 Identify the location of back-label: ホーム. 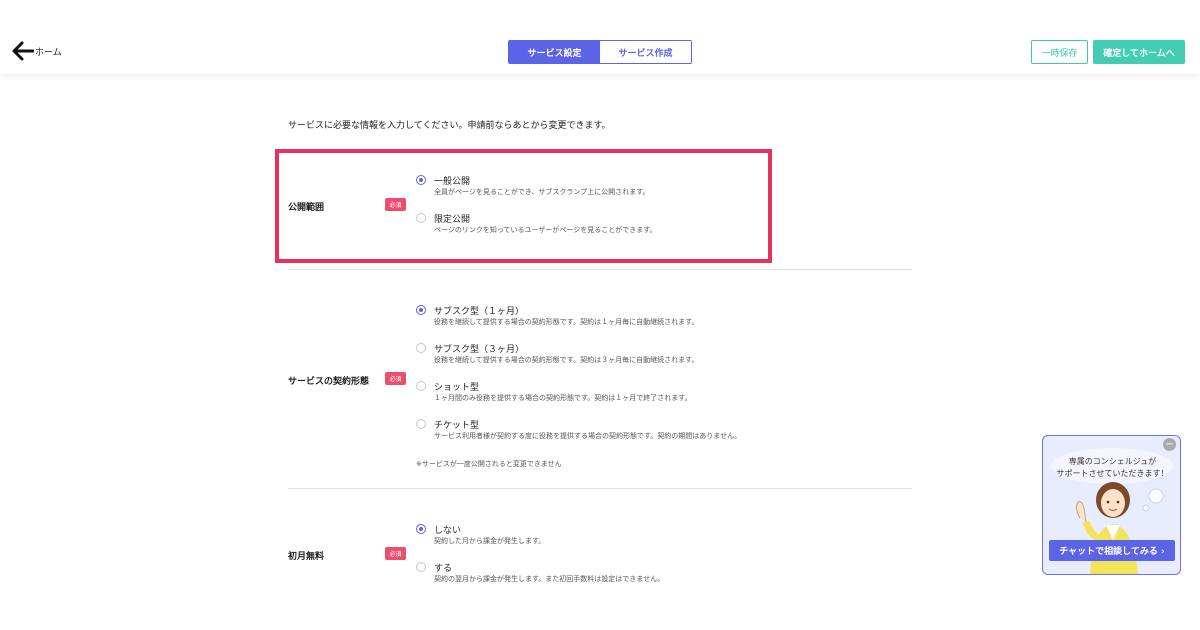
(48, 52).